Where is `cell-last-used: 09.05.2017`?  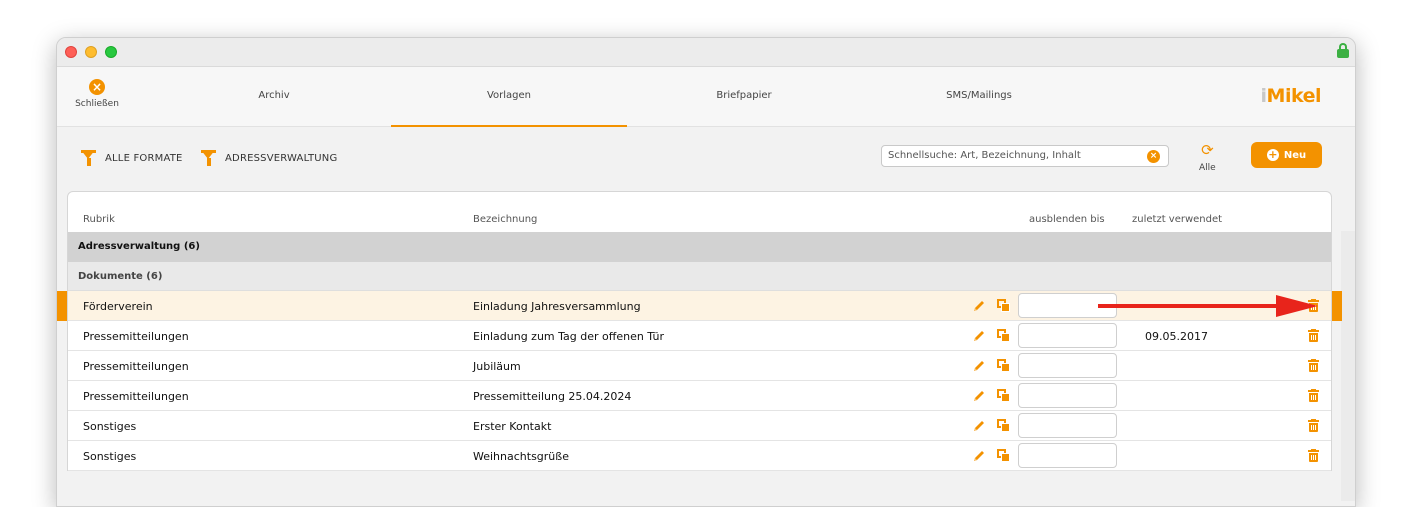 cell-last-used: 09.05.2017 is located at coordinates (1176, 336).